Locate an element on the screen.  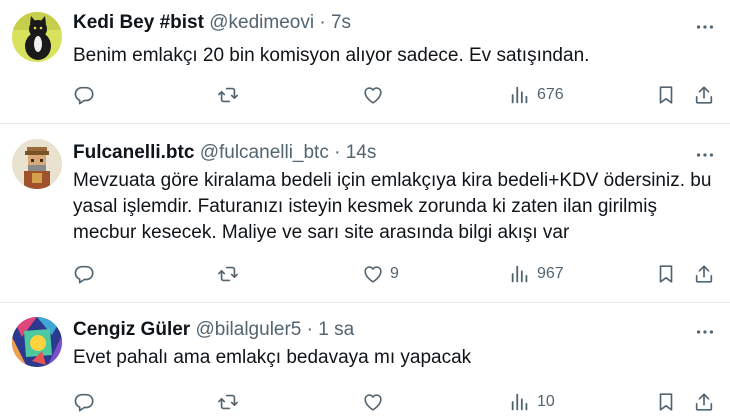
timestamp: 7s is located at coordinates (341, 22).